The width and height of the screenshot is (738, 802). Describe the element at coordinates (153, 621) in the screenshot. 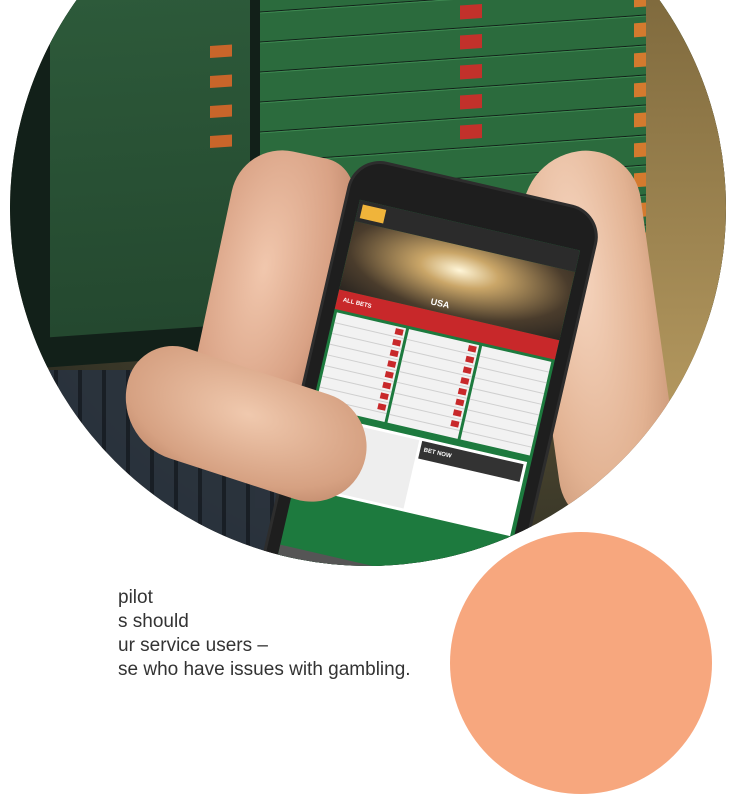

I see `caption-line: s should` at that location.